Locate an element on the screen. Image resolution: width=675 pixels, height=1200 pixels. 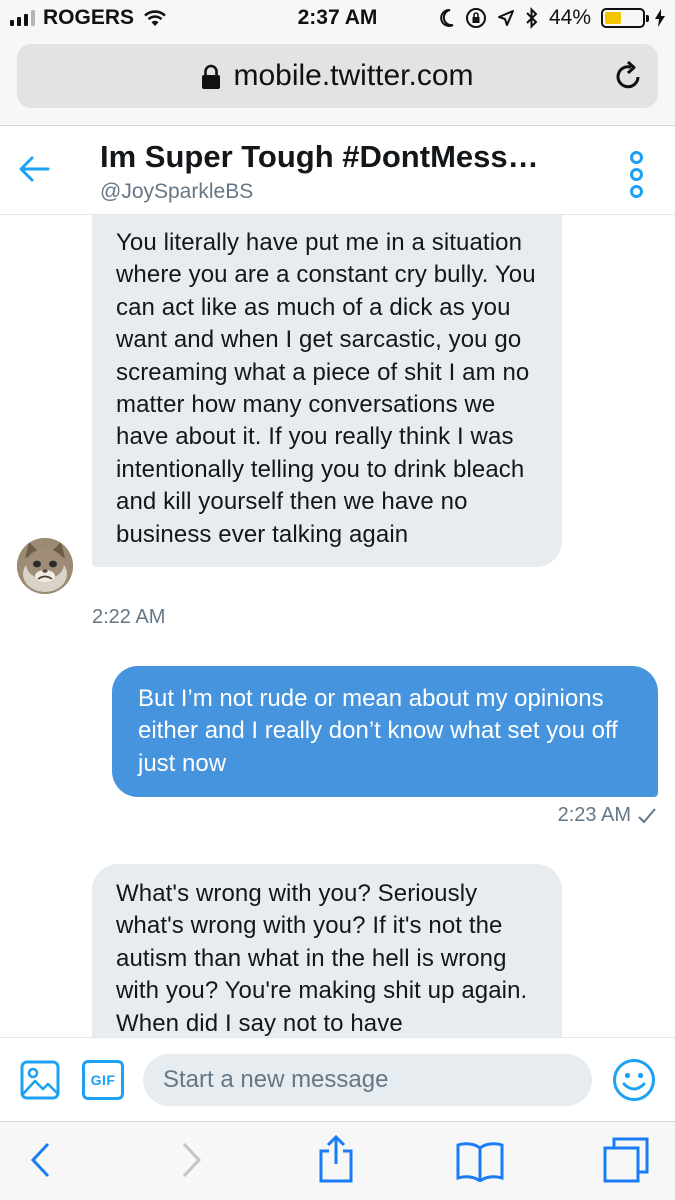
avatar is located at coordinates (45, 566).